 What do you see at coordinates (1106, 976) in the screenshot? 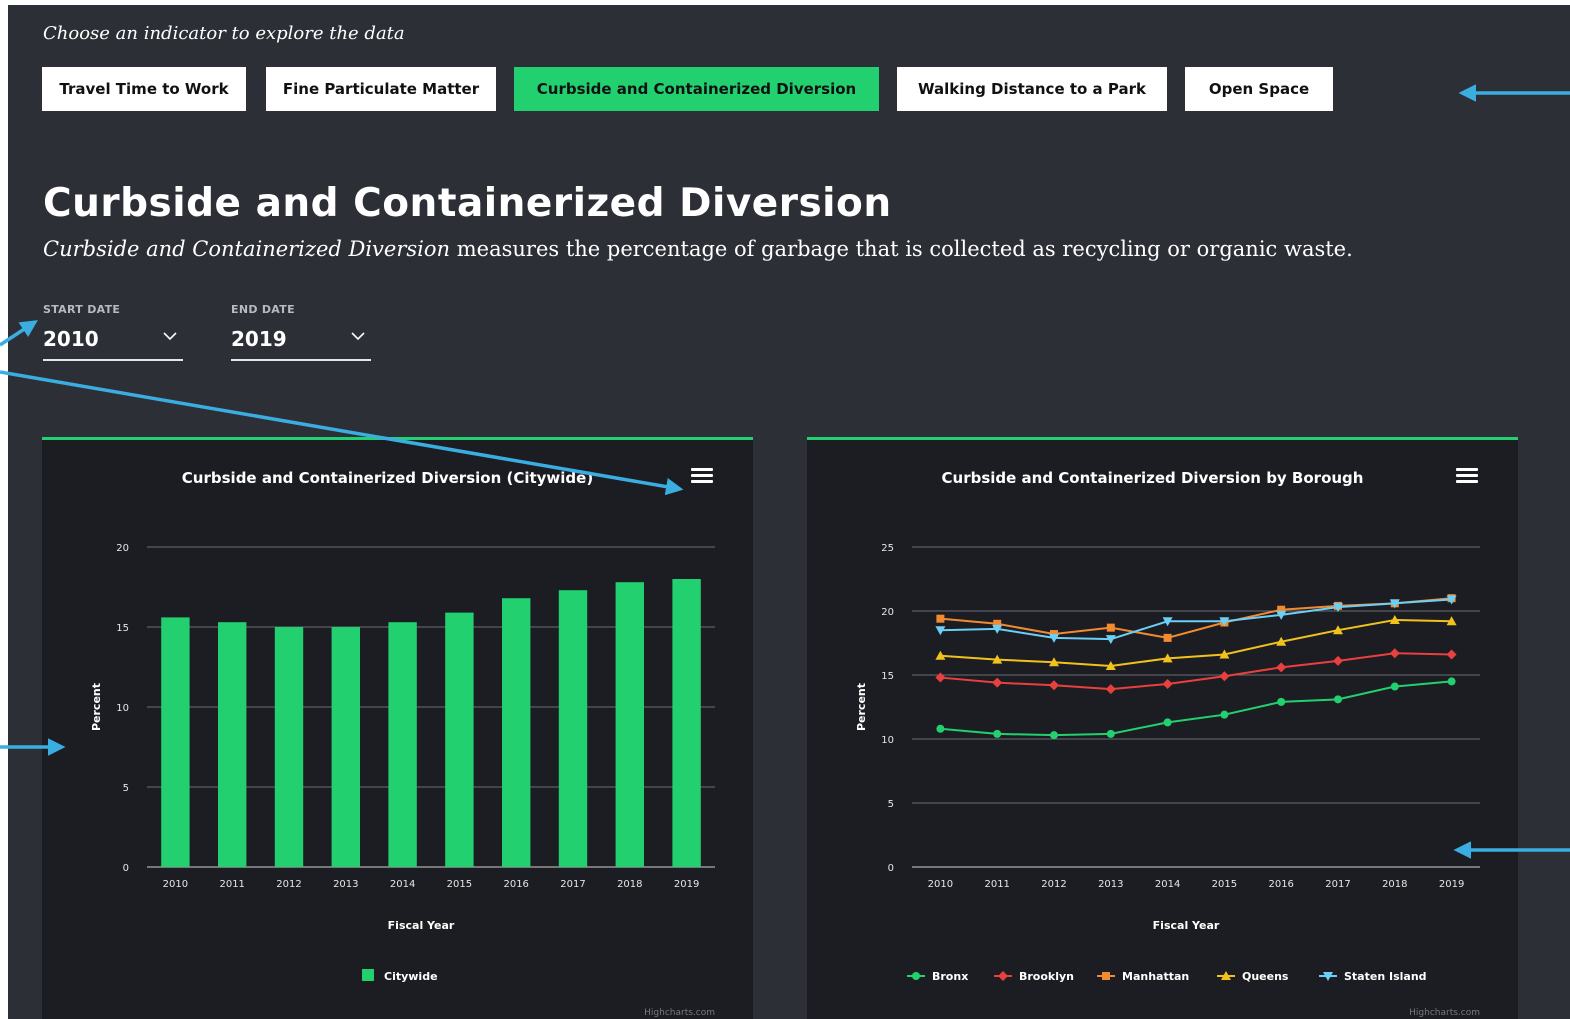
I see `legend-marker-manhattan` at bounding box center [1106, 976].